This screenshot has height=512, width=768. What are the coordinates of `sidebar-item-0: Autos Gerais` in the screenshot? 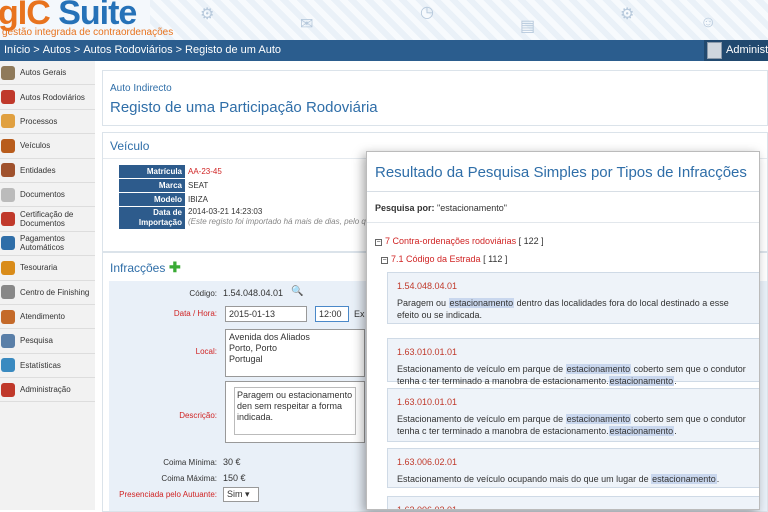 It's located at (47, 73).